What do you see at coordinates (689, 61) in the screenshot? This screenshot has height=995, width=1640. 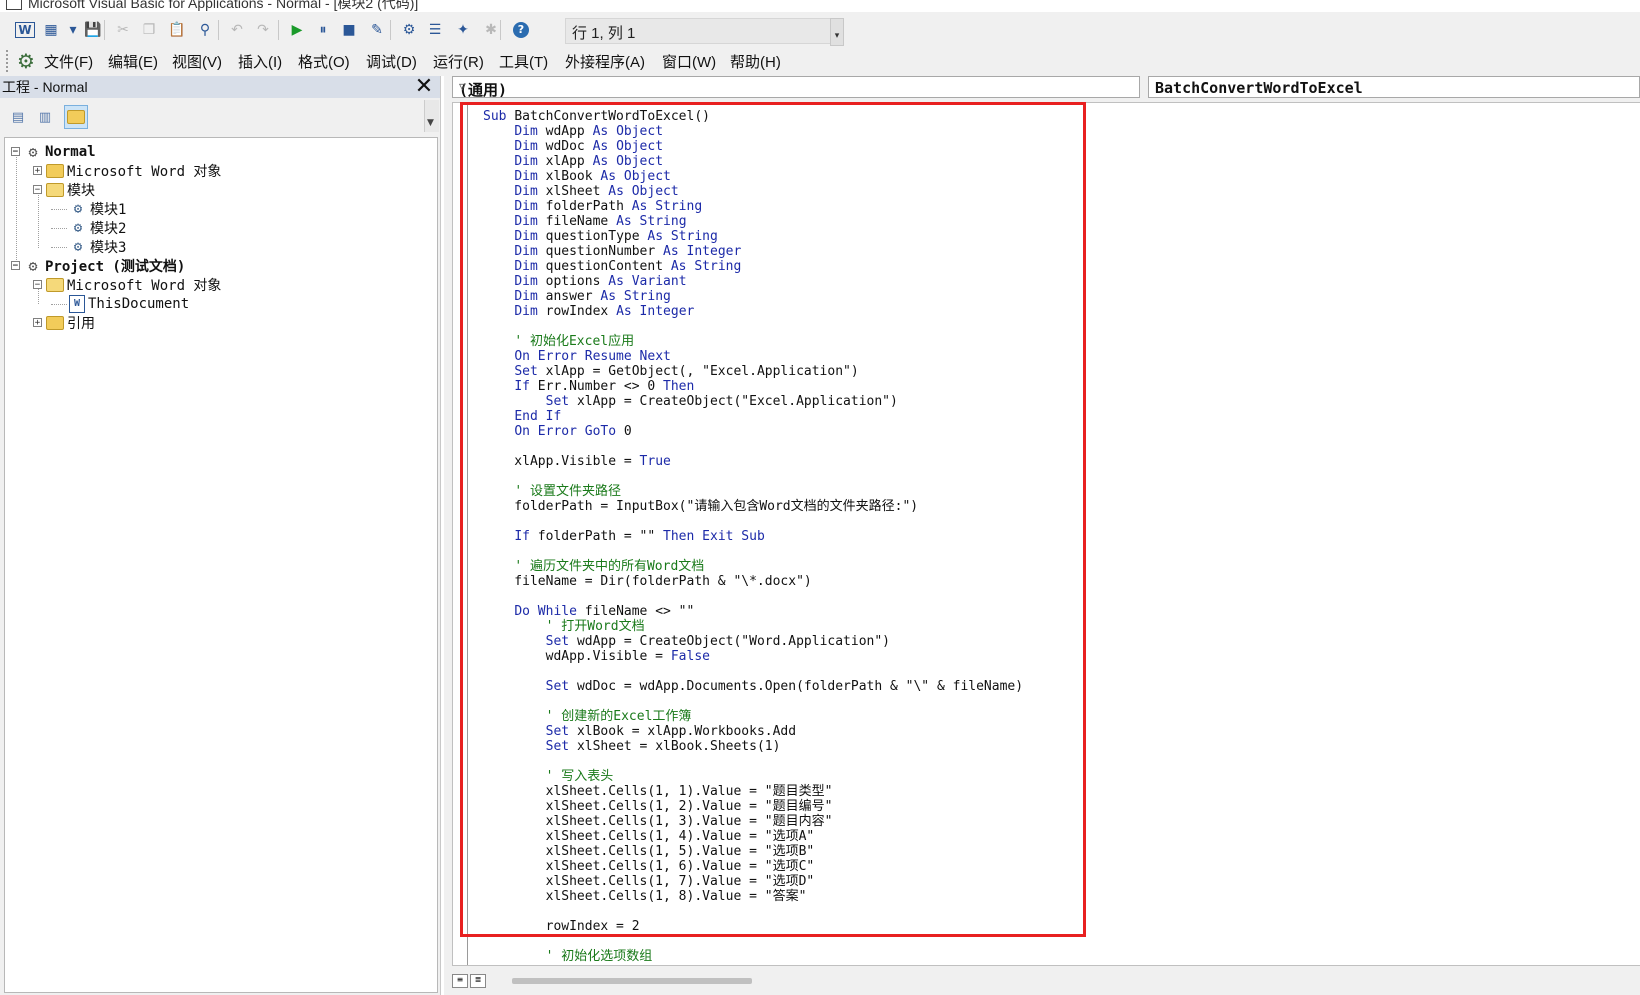 I see `menu-item: 窗口(W)` at bounding box center [689, 61].